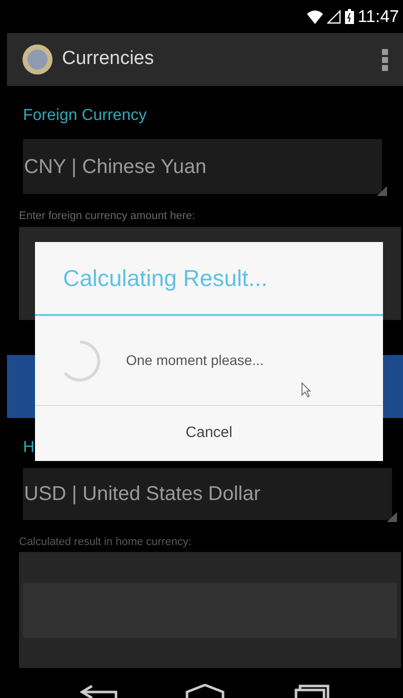 This screenshot has width=403, height=698. I want to click on mouse-cursor-icon, so click(306, 390).